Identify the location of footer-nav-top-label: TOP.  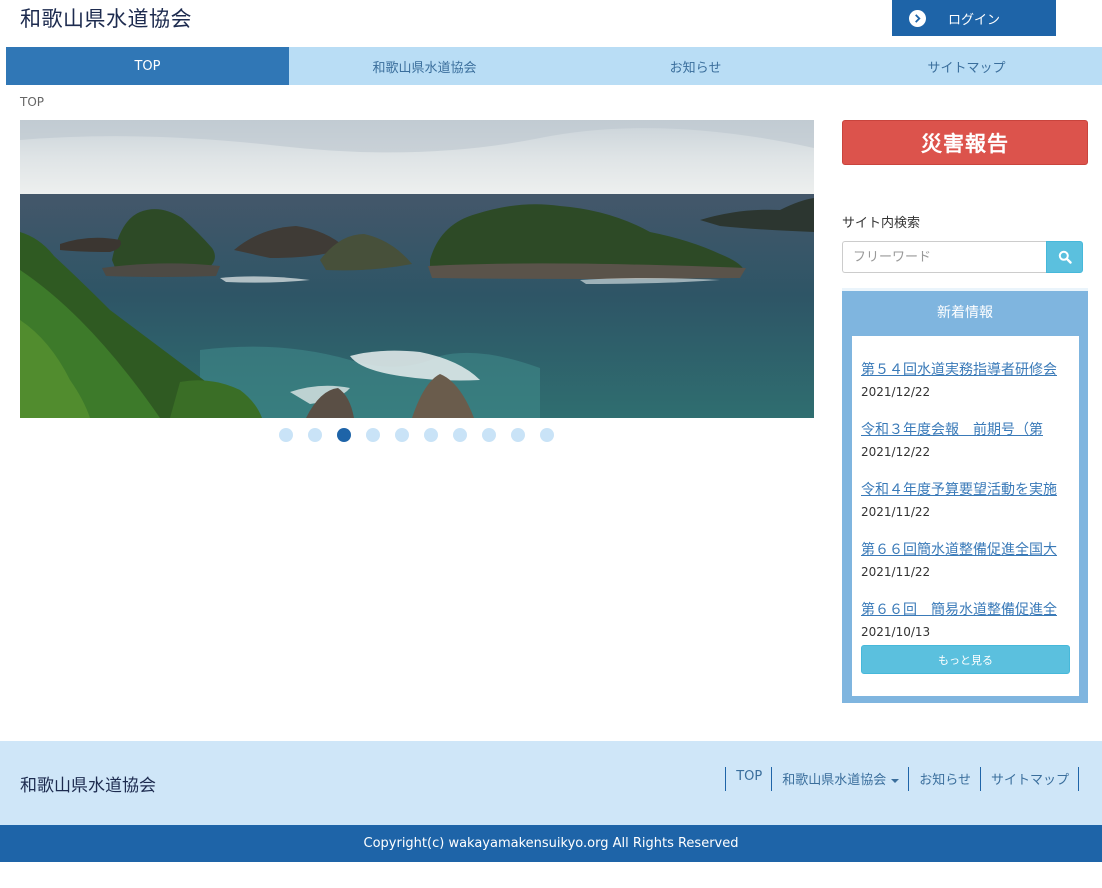
(749, 776).